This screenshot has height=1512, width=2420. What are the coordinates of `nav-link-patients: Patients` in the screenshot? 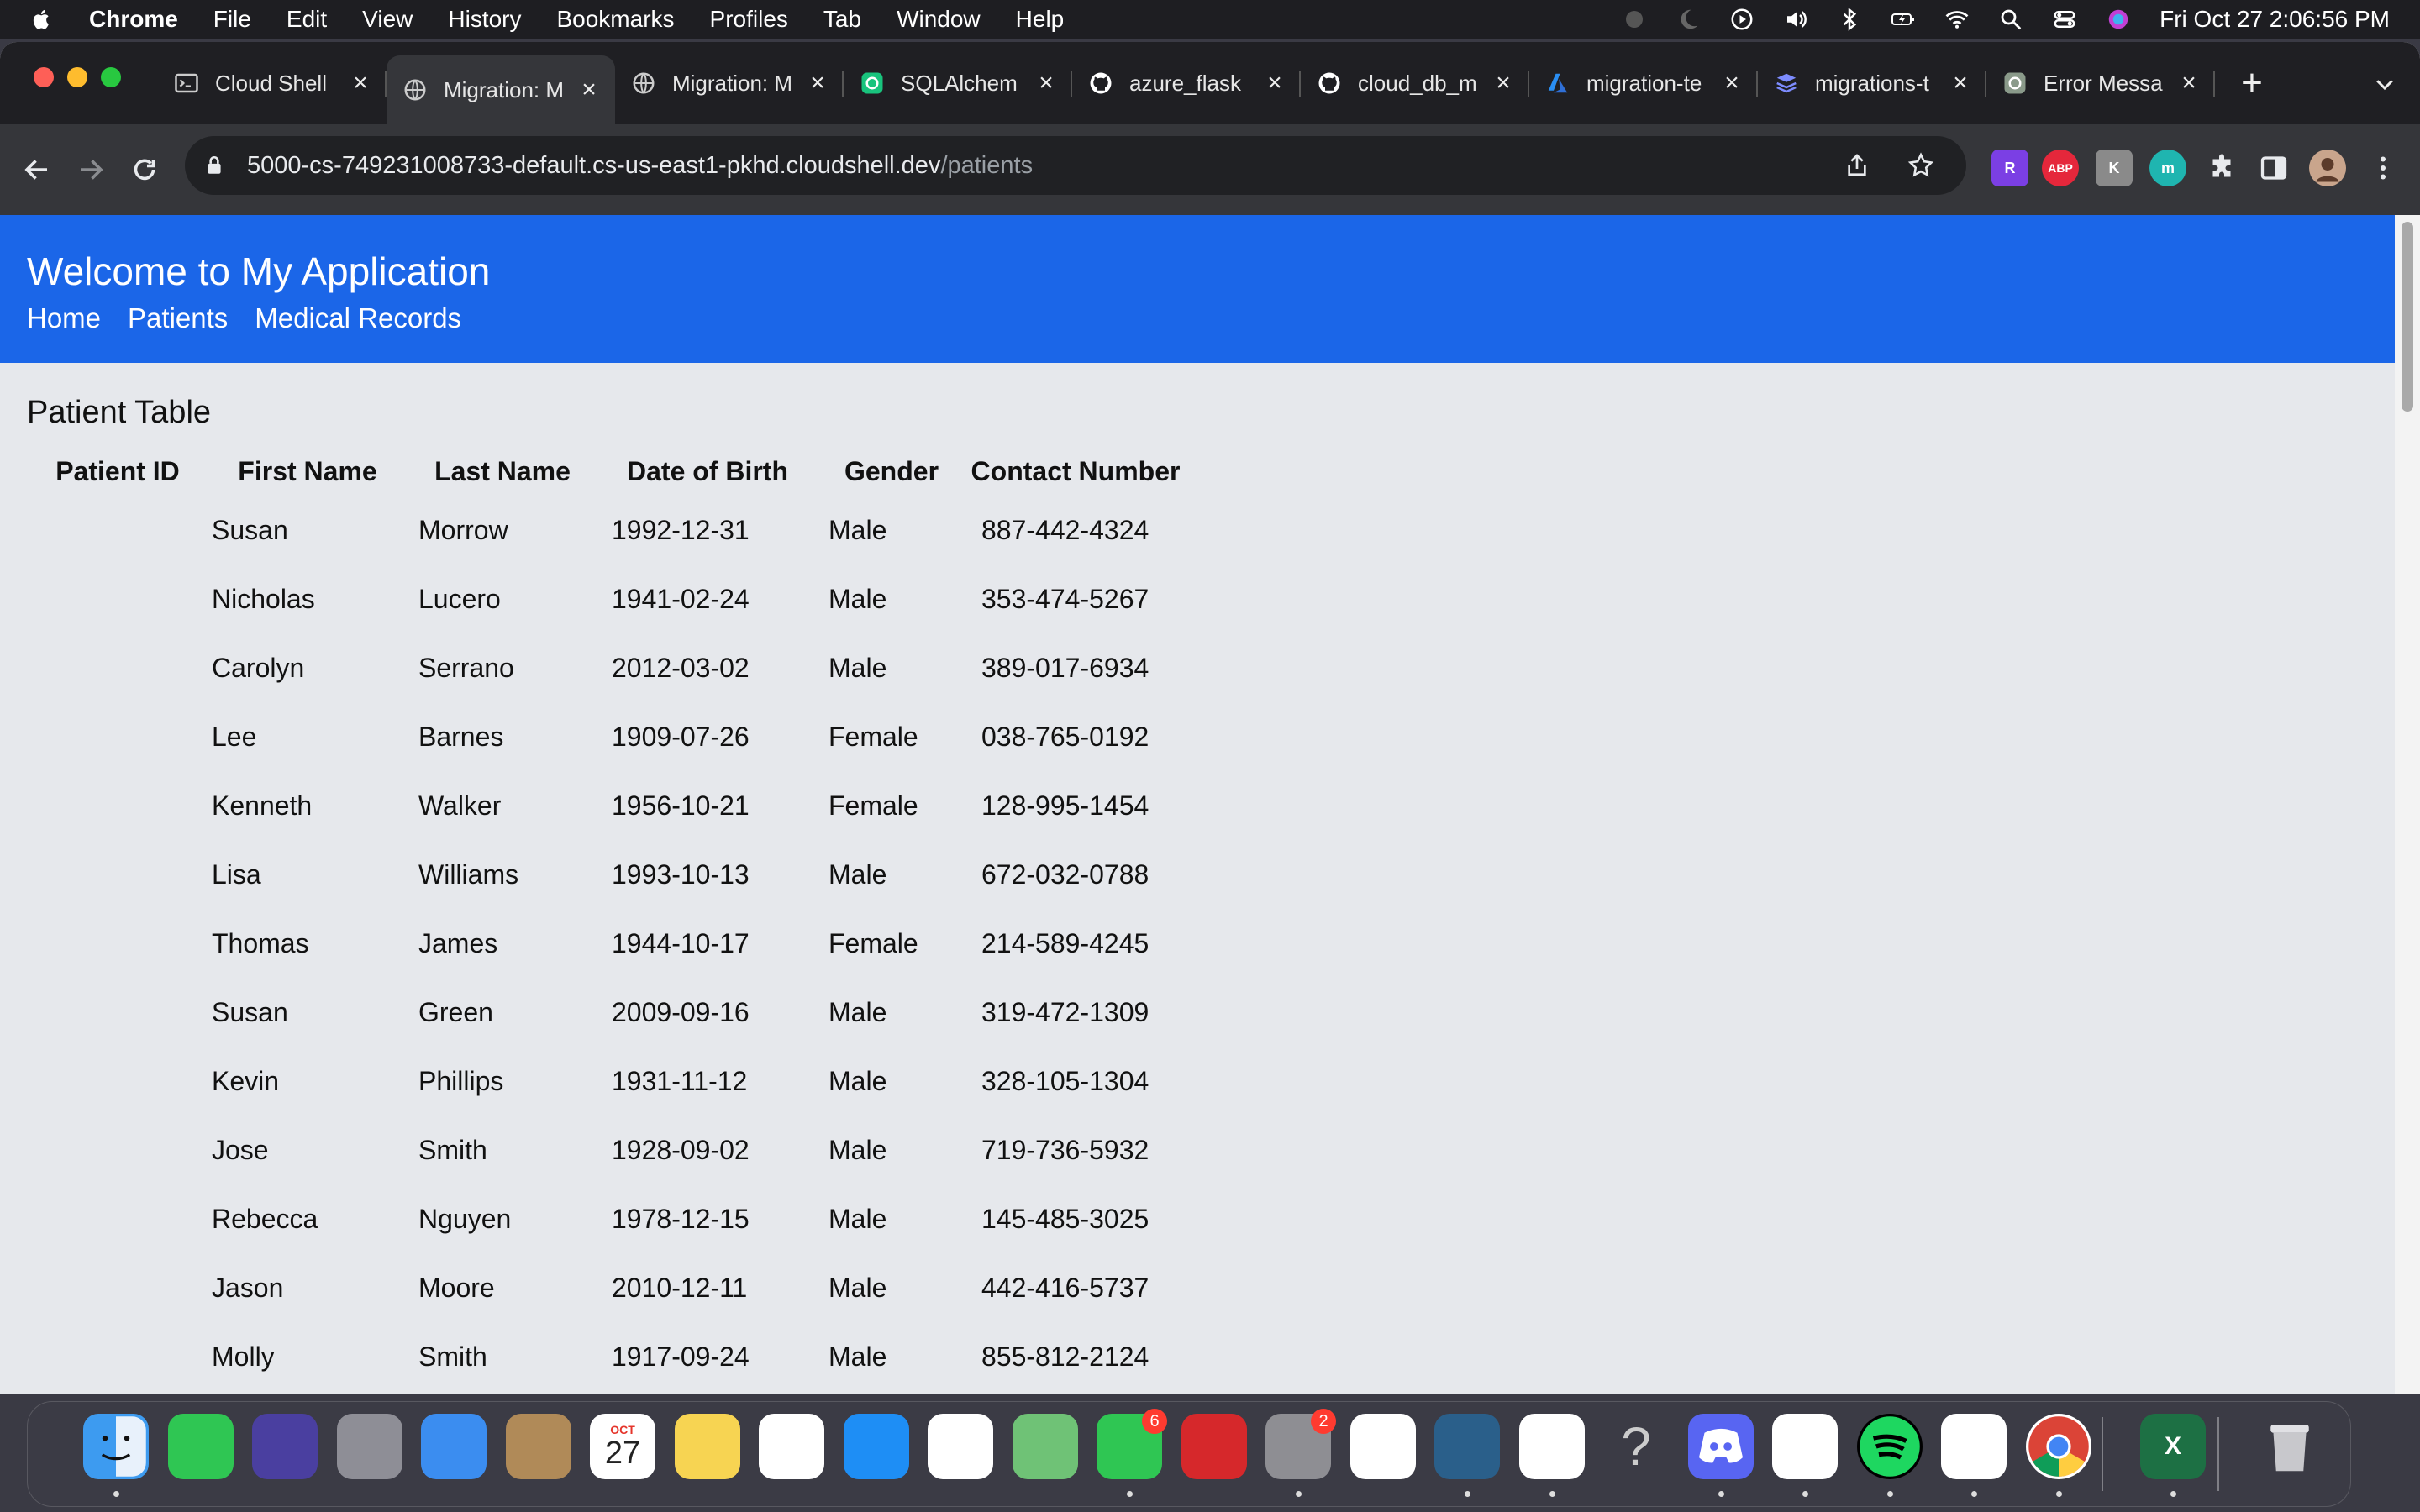 It's located at (178, 318).